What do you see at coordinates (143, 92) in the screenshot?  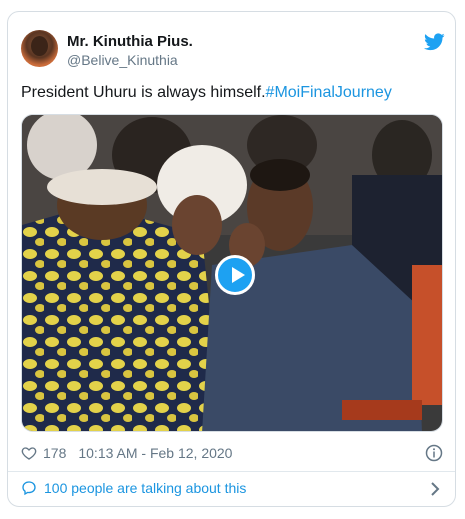 I see `tweet-body: President Uhuru is always himself.` at bounding box center [143, 92].